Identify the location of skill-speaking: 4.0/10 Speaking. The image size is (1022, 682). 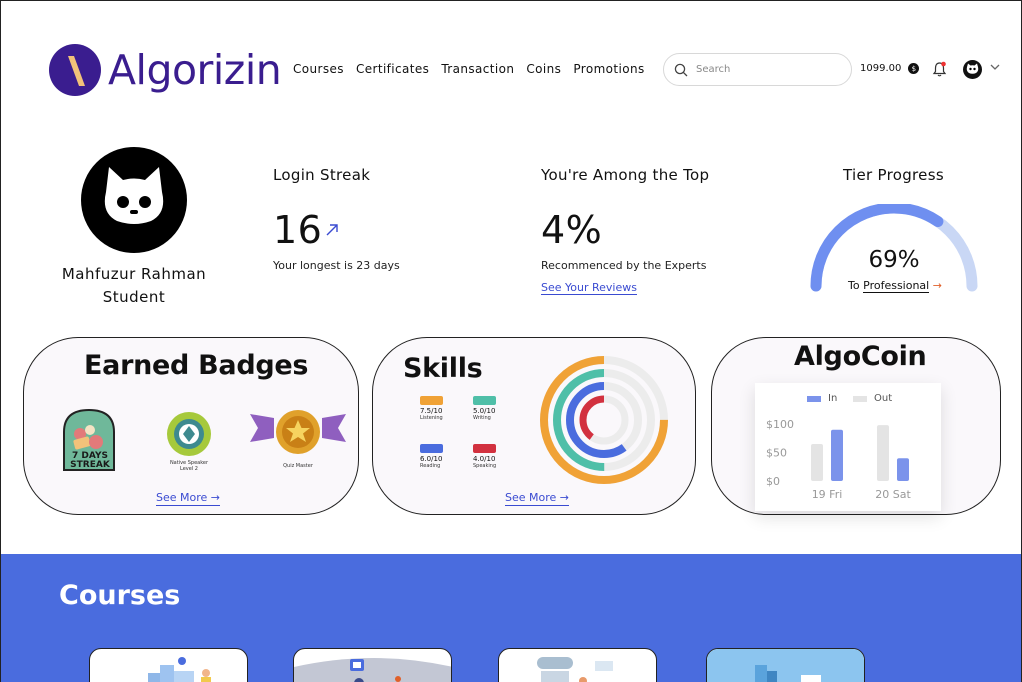
(493, 456).